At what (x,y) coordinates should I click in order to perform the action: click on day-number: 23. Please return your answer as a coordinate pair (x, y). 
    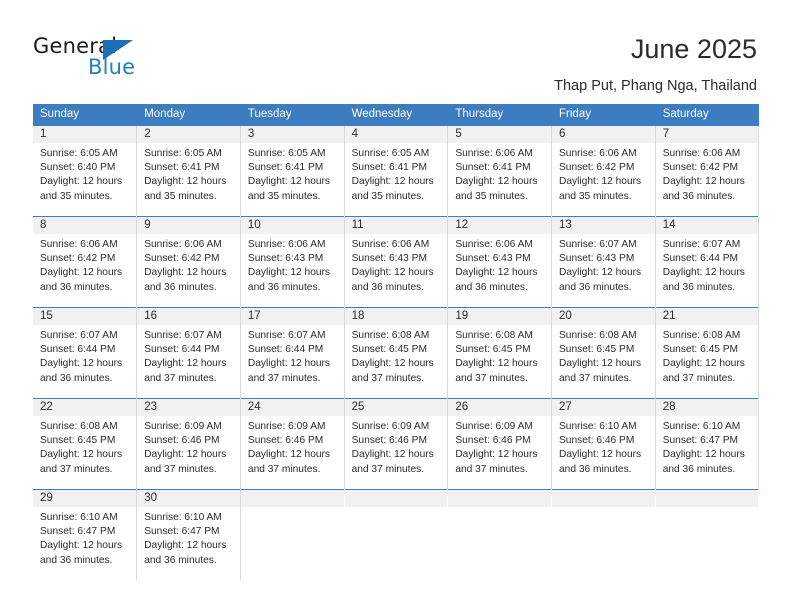
    Looking at the image, I should click on (188, 407).